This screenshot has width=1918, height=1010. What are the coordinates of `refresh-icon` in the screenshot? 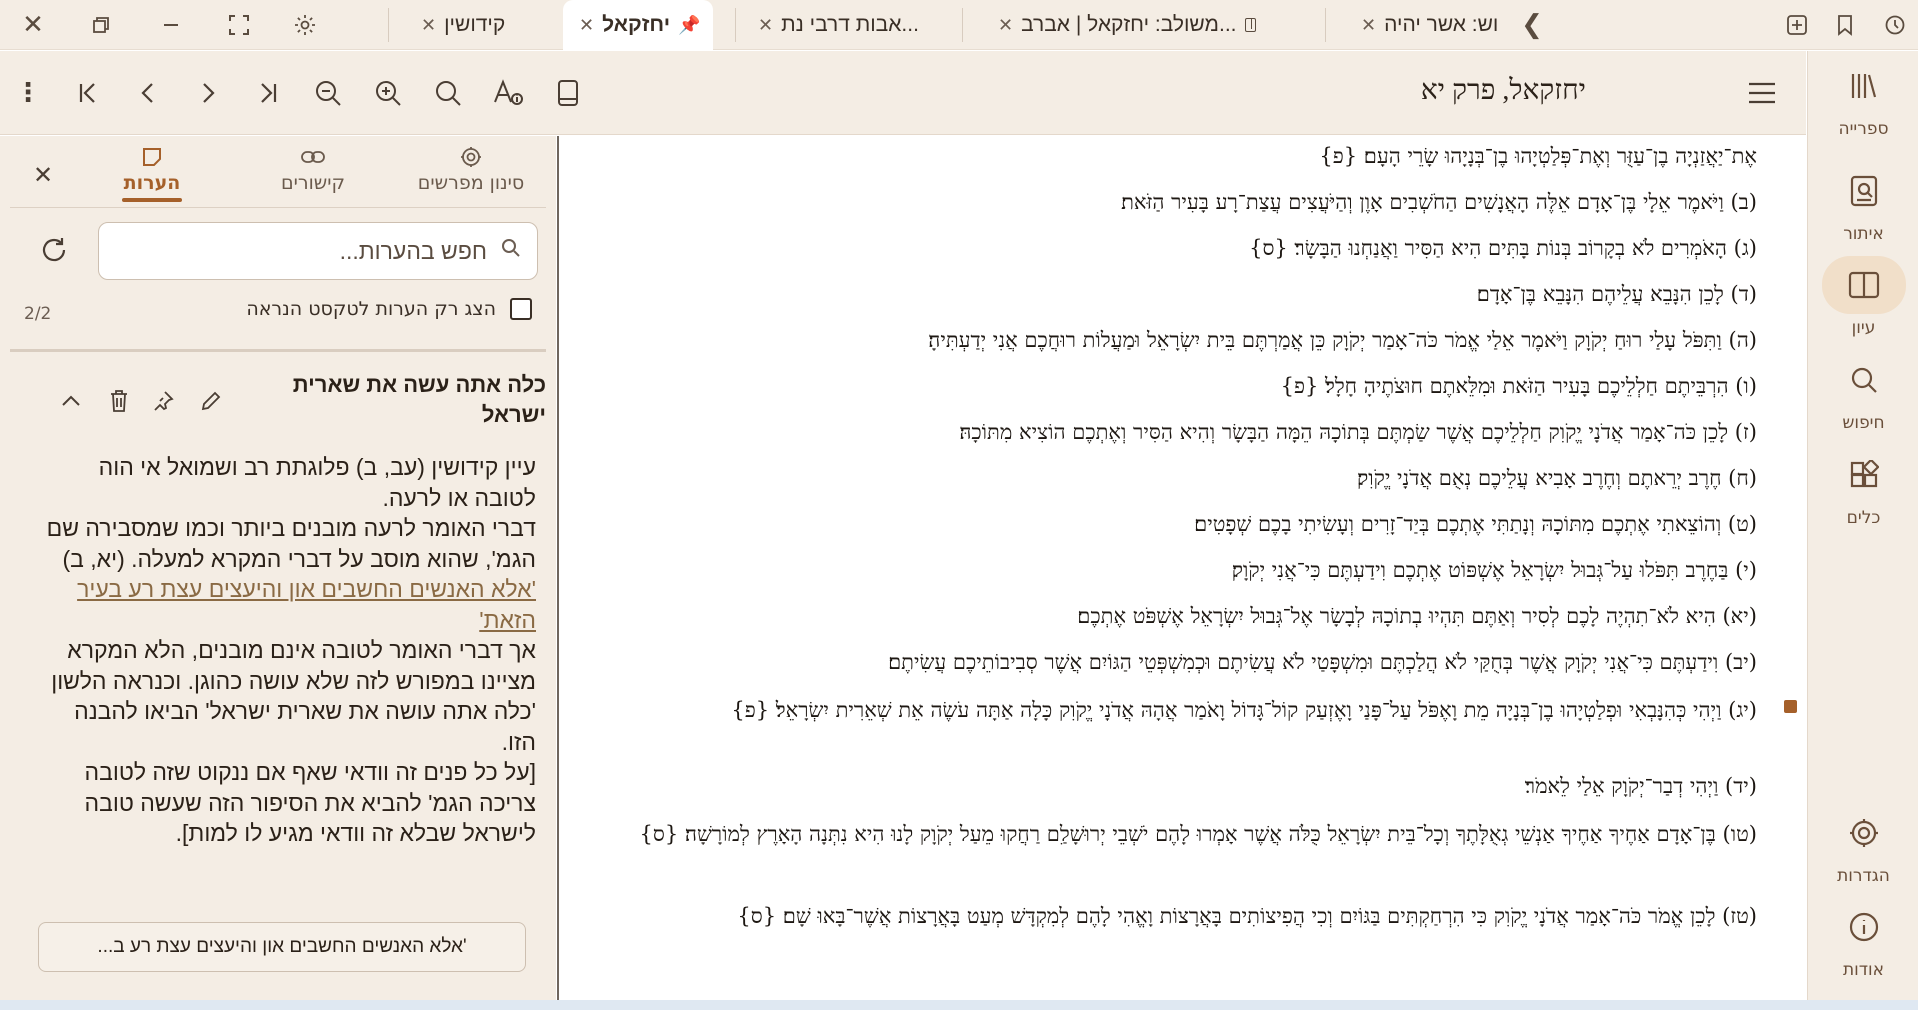 It's located at (54, 250).